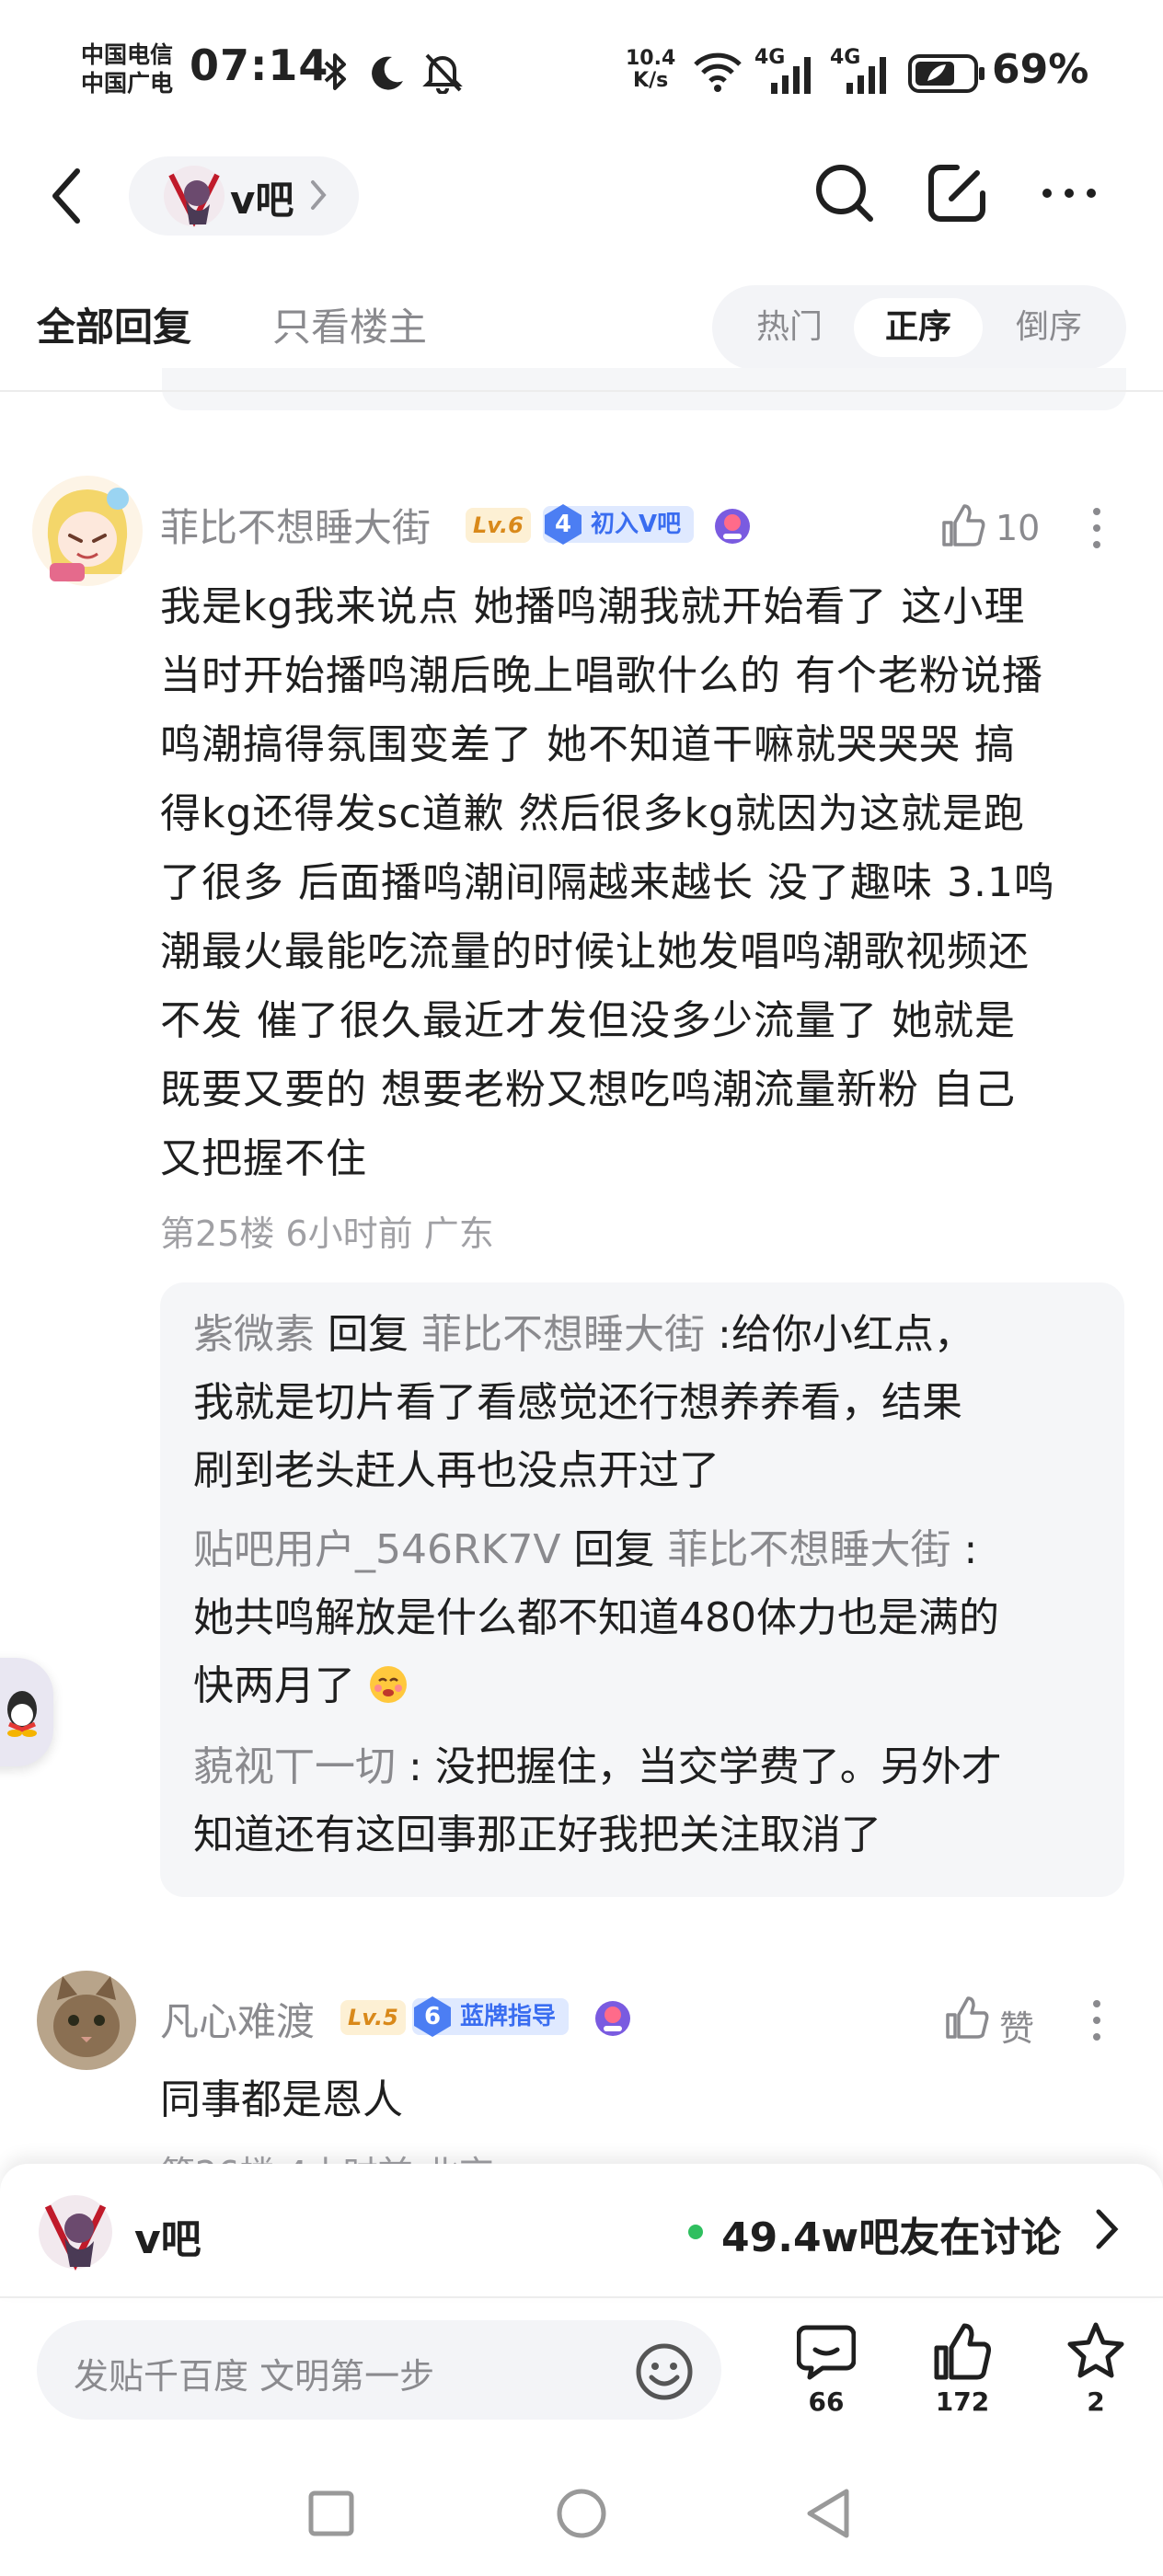 Image resolution: width=1163 pixels, height=2576 pixels. What do you see at coordinates (327, 2155) in the screenshot?
I see `post-meta-2: 第26楼 4小时前 北京` at bounding box center [327, 2155].